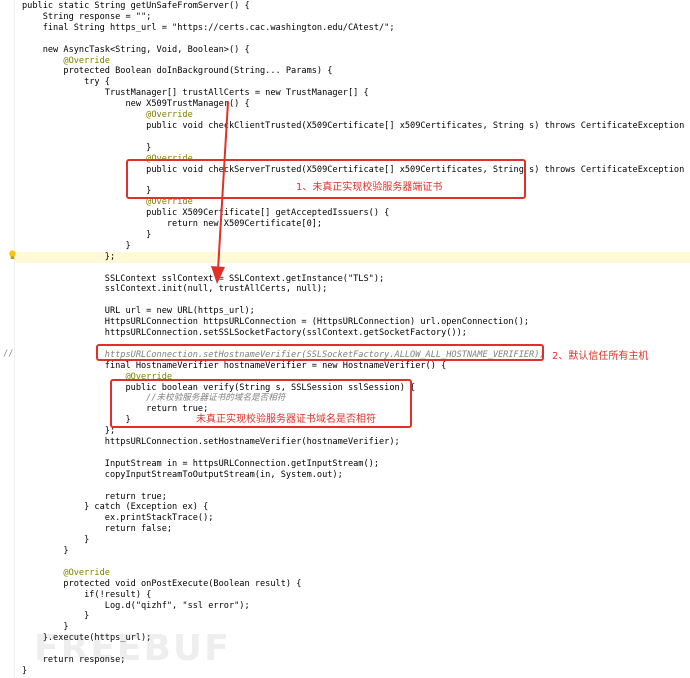 Image resolution: width=690 pixels, height=678 pixels. What do you see at coordinates (220, 192) in the screenshot?
I see `red-arrow` at bounding box center [220, 192].